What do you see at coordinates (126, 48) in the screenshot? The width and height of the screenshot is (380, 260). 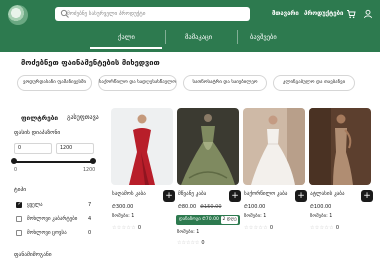 I see `active-tab-underline` at bounding box center [126, 48].